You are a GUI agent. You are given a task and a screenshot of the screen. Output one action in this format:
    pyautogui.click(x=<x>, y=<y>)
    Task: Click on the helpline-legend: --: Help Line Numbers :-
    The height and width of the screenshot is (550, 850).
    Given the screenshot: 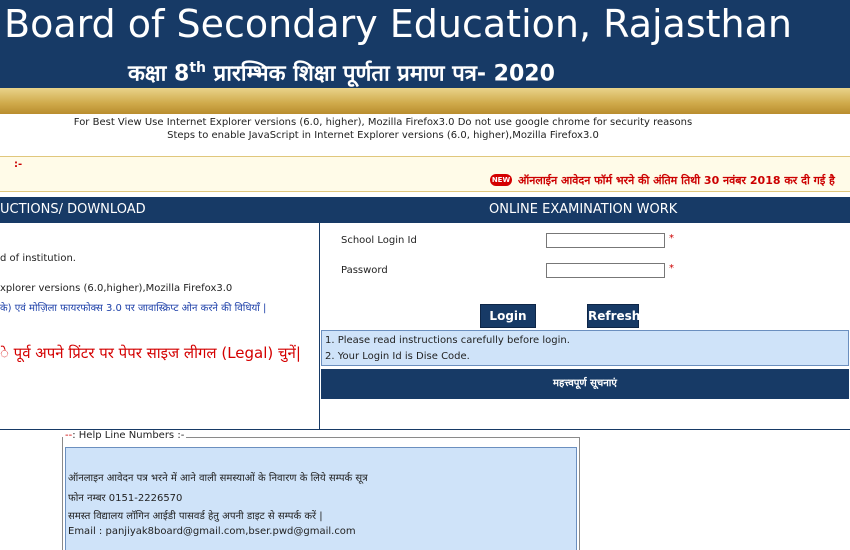 What is the action you would take?
    pyautogui.click(x=125, y=435)
    